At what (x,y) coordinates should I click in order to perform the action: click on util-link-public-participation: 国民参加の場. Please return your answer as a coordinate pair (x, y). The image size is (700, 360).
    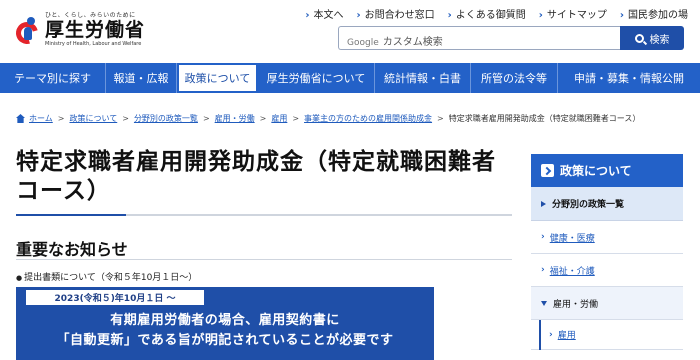
    Looking at the image, I should click on (654, 13).